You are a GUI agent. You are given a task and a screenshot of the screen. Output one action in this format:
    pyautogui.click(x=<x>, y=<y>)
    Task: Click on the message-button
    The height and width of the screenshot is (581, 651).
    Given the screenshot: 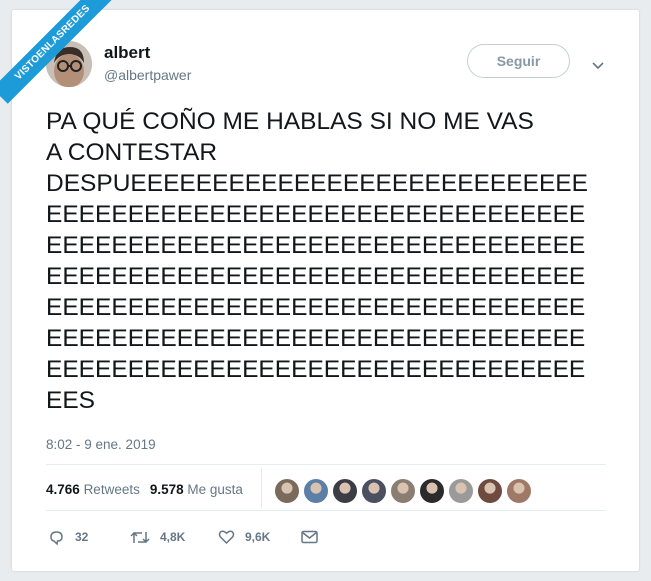 What is the action you would take?
    pyautogui.click(x=314, y=537)
    